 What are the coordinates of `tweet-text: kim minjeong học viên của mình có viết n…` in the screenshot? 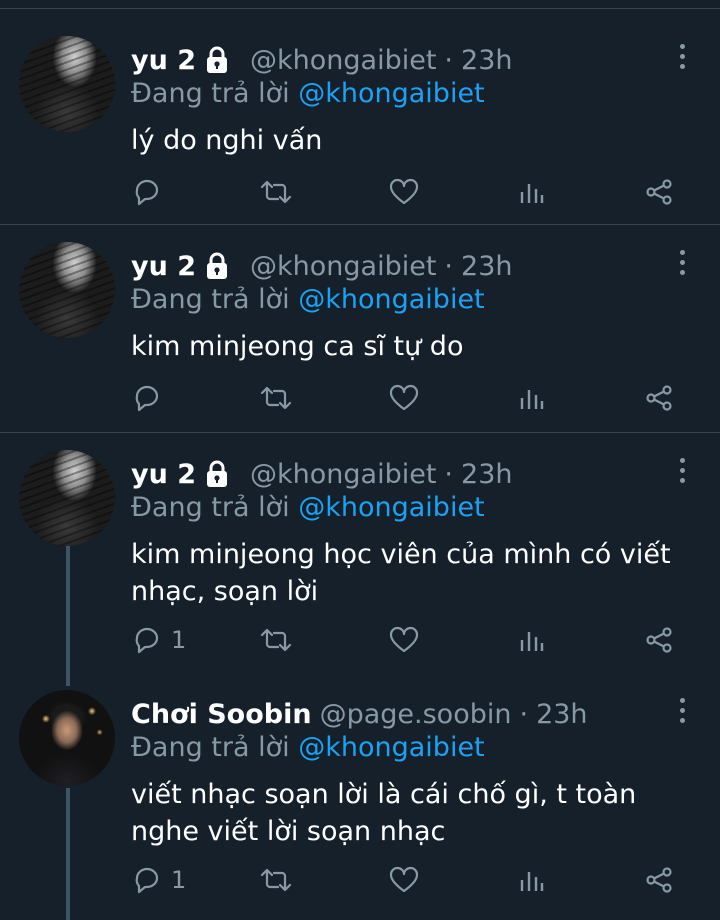 It's located at (411, 573).